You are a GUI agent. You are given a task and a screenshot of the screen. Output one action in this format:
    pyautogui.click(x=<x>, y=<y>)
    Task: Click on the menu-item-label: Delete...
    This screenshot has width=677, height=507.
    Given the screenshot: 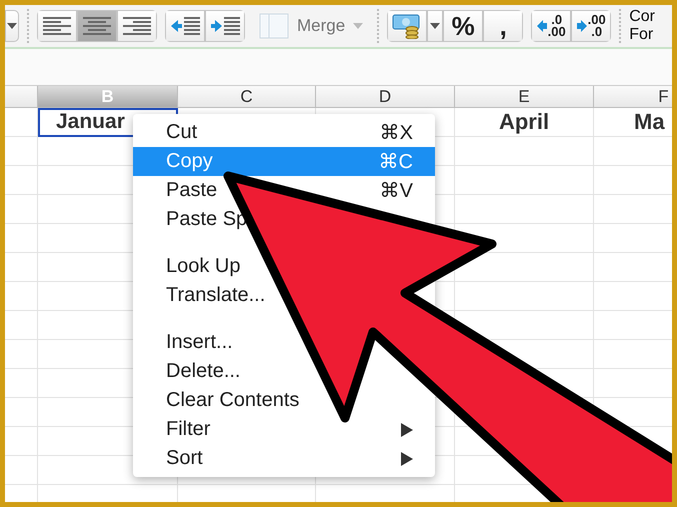 What is the action you would take?
    pyautogui.click(x=203, y=371)
    